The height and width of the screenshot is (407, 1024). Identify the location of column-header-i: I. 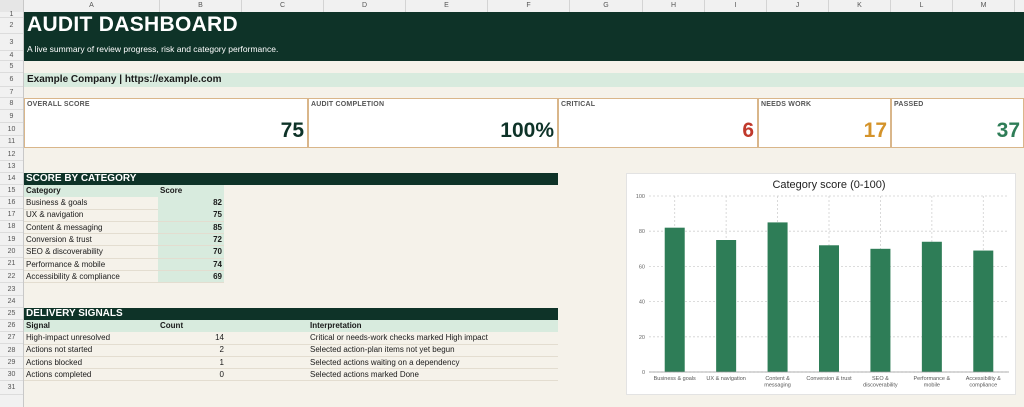
(736, 6).